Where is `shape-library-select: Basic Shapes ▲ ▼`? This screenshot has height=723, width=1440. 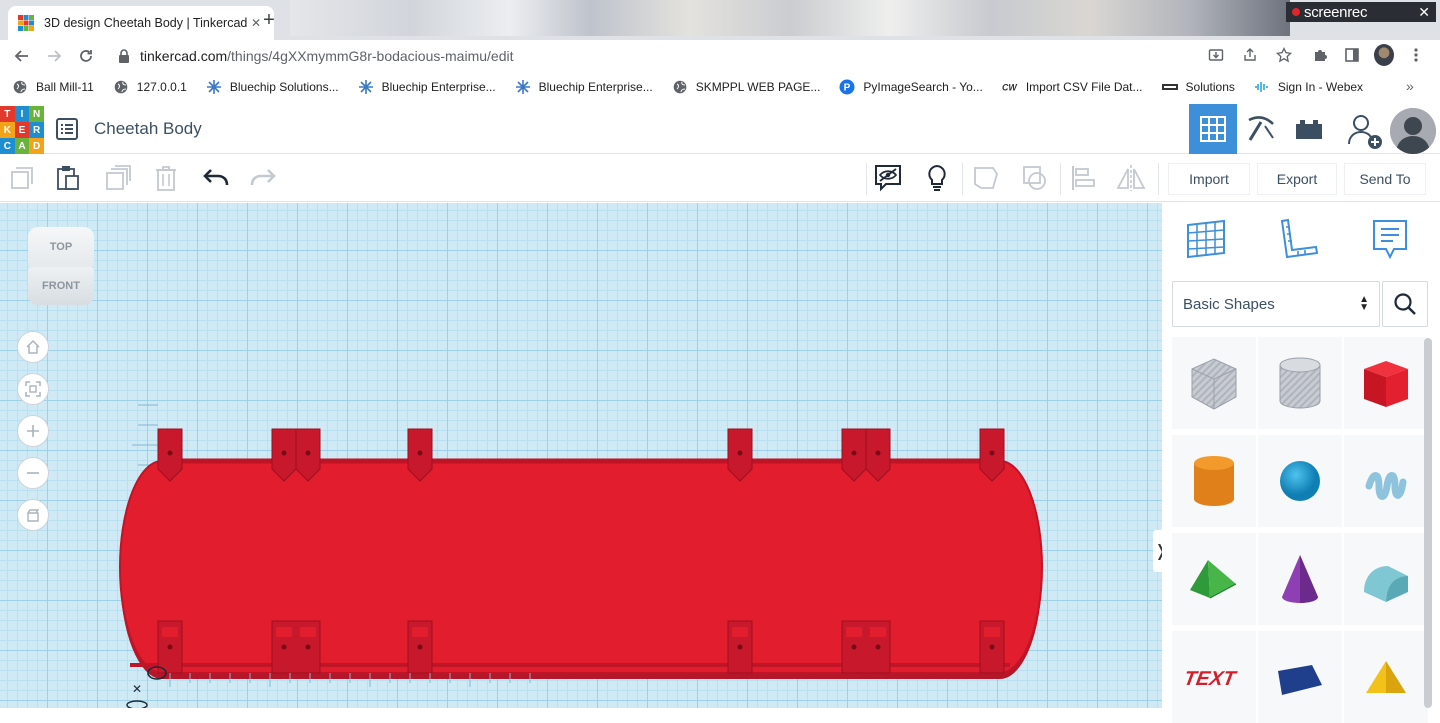 shape-library-select: Basic Shapes ▲ ▼ is located at coordinates (1276, 304).